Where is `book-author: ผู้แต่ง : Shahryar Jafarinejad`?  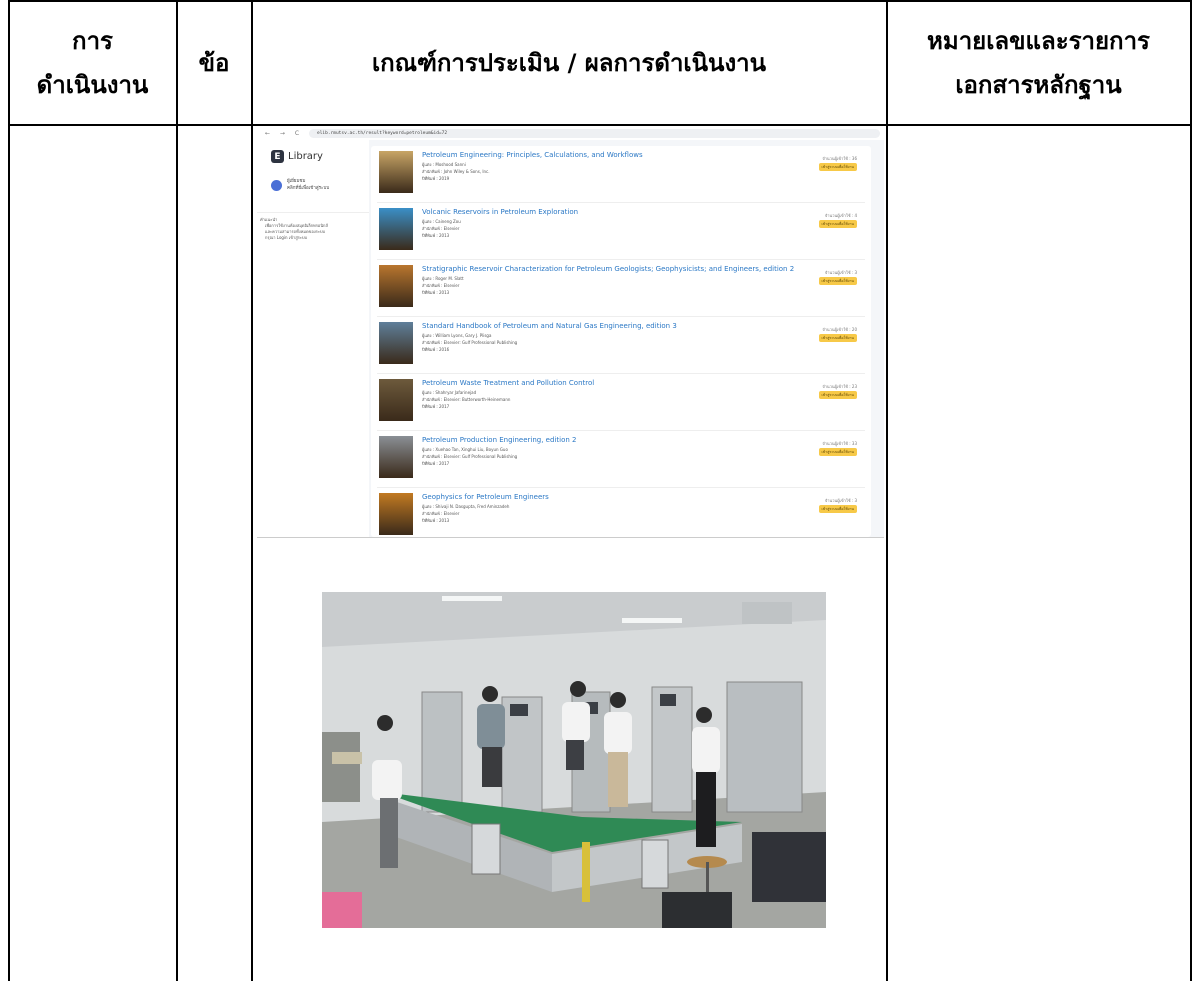
book-author: ผู้แต่ง : Shahryar Jafarinejad is located at coordinates (449, 392).